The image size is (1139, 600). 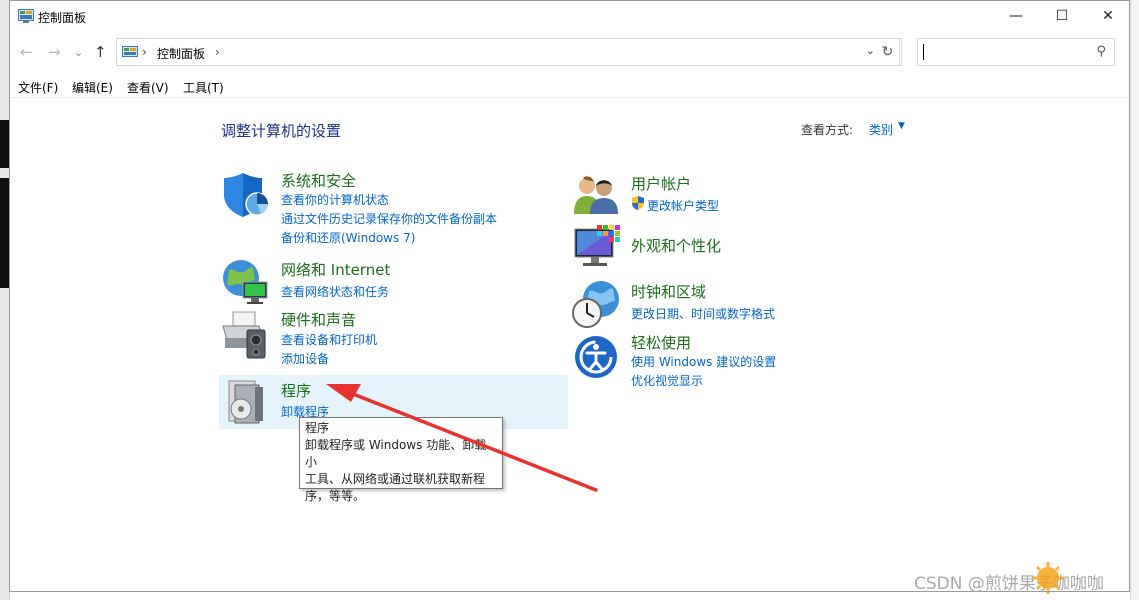 I want to click on menu-tools: 工具(T), so click(x=203, y=87).